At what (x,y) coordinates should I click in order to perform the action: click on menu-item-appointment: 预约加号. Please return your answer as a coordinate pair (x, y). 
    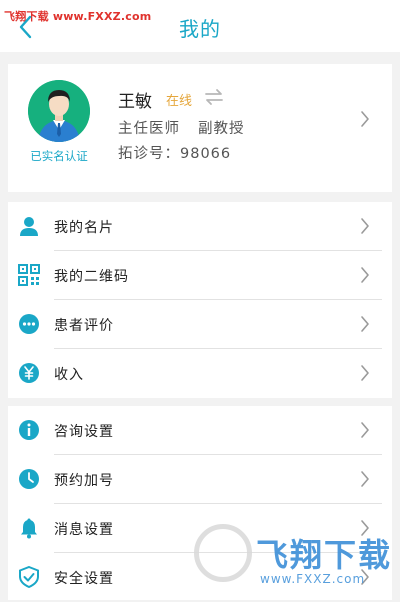
    Looking at the image, I should click on (200, 479).